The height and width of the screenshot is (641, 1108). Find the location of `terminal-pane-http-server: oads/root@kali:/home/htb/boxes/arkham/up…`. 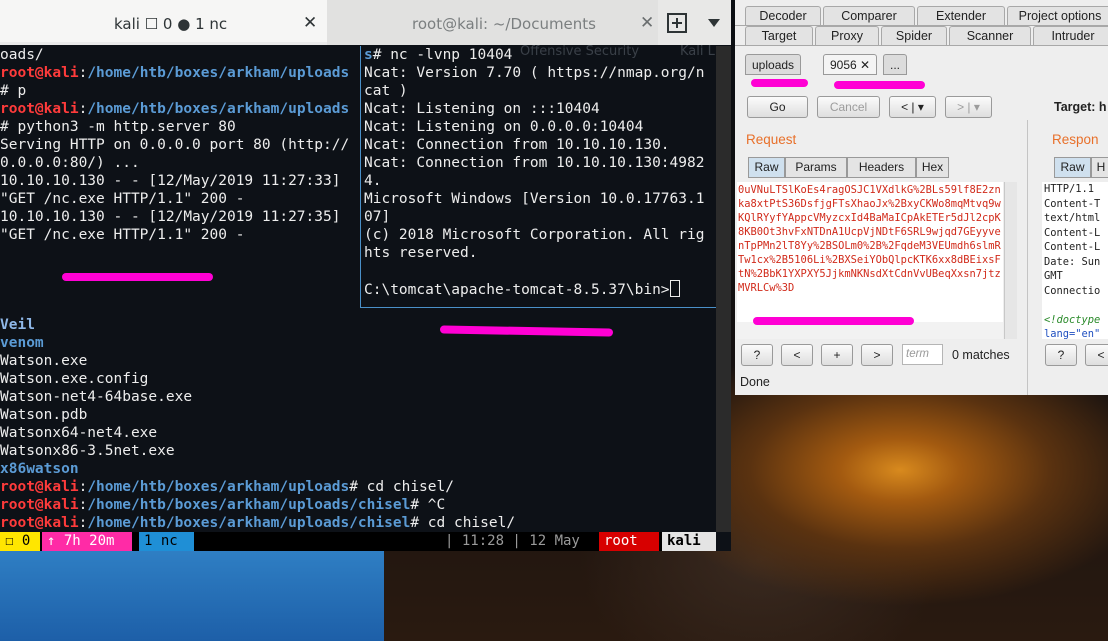

terminal-pane-http-server: oads/root@kali:/home/htb/boxes/arkham/up… is located at coordinates (179, 175).